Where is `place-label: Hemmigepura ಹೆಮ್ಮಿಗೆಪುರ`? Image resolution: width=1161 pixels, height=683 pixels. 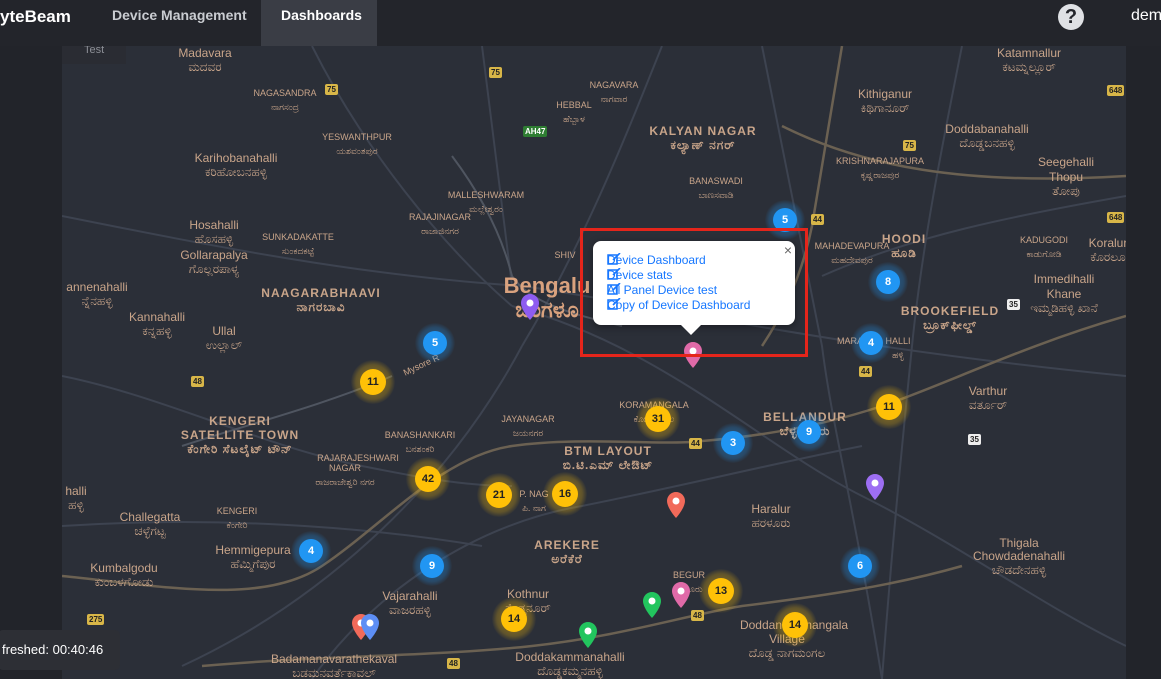
place-label: Hemmigepura ಹೆಮ್ಮಿಗೆಪುರ is located at coordinates (253, 557).